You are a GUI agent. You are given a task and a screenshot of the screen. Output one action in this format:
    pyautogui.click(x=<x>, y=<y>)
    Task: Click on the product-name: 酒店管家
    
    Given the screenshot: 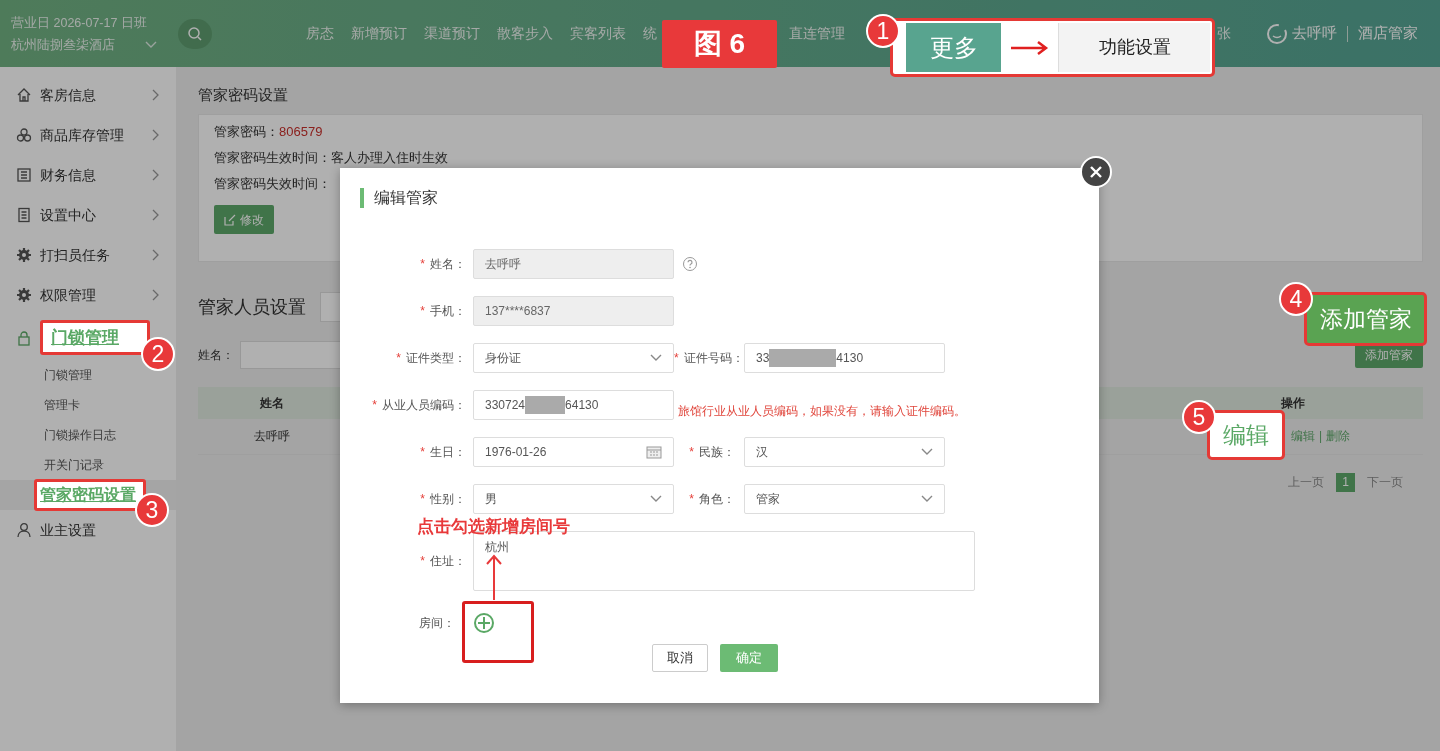 What is the action you would take?
    pyautogui.click(x=1388, y=33)
    